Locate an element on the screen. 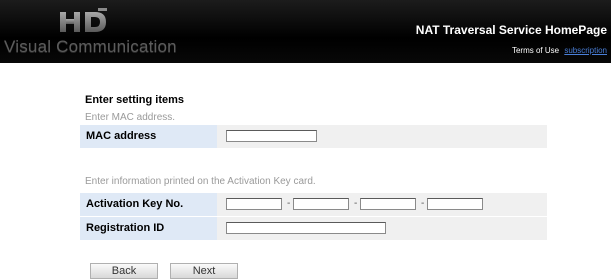 This screenshot has height=279, width=611. registration-id-cell is located at coordinates (382, 228).